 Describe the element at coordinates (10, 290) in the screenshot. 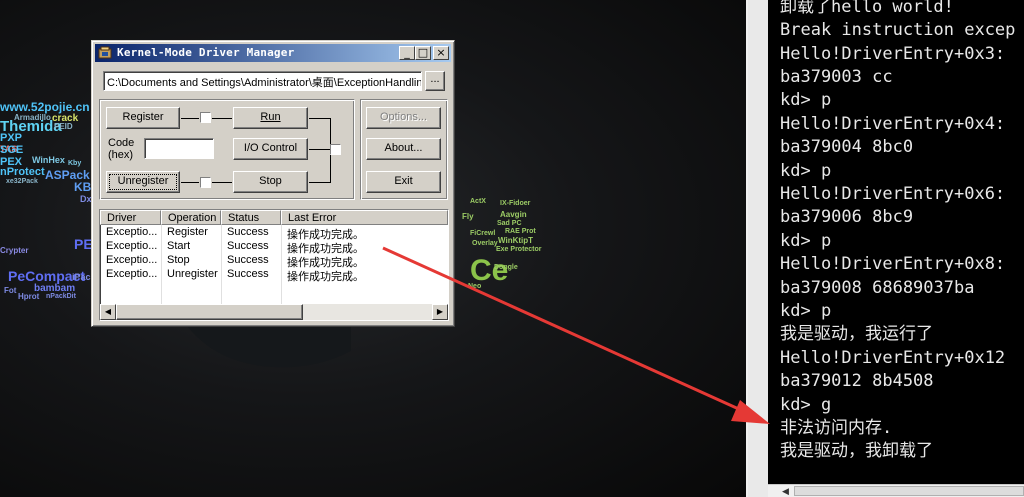

I see `wallpaper-word: Fot` at that location.